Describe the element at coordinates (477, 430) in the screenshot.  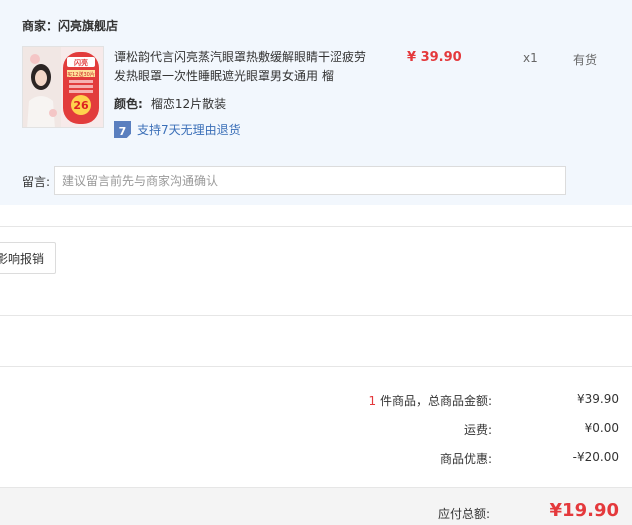
I see `shipping-label: 运费:` at that location.